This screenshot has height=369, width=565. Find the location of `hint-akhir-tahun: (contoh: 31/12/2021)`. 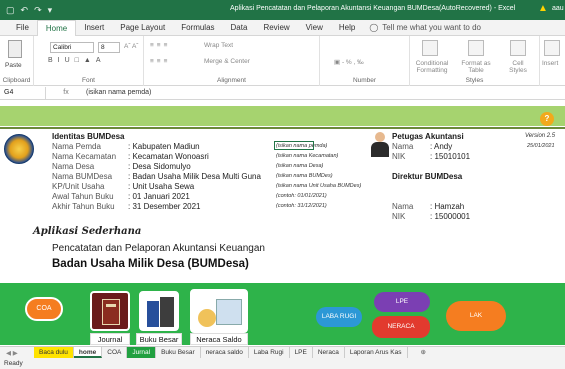

hint-akhir-tahun: (contoh: 31/12/2021) is located at coordinates (301, 206).